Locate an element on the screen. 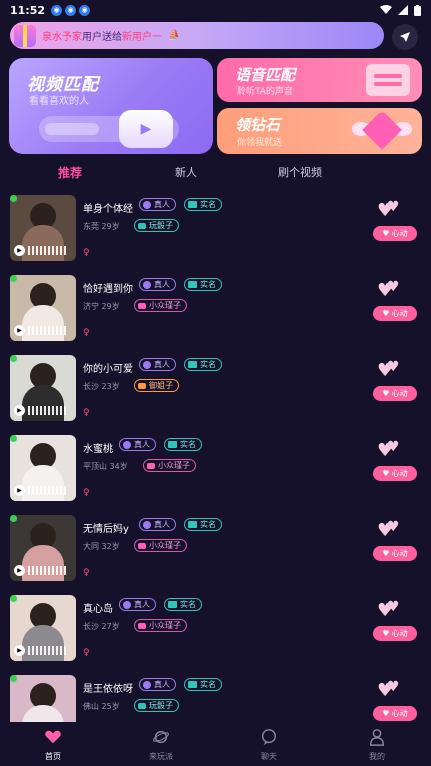 The width and height of the screenshot is (431, 766). heart-icon is located at coordinates (53, 737).